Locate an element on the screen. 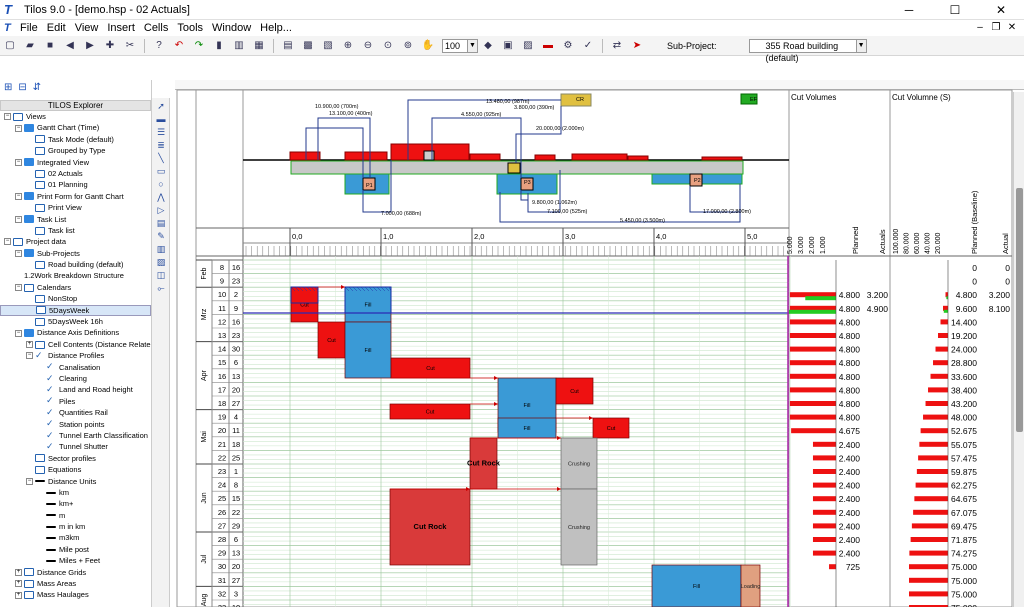  week-day: 6 is located at coordinates (236, 539).